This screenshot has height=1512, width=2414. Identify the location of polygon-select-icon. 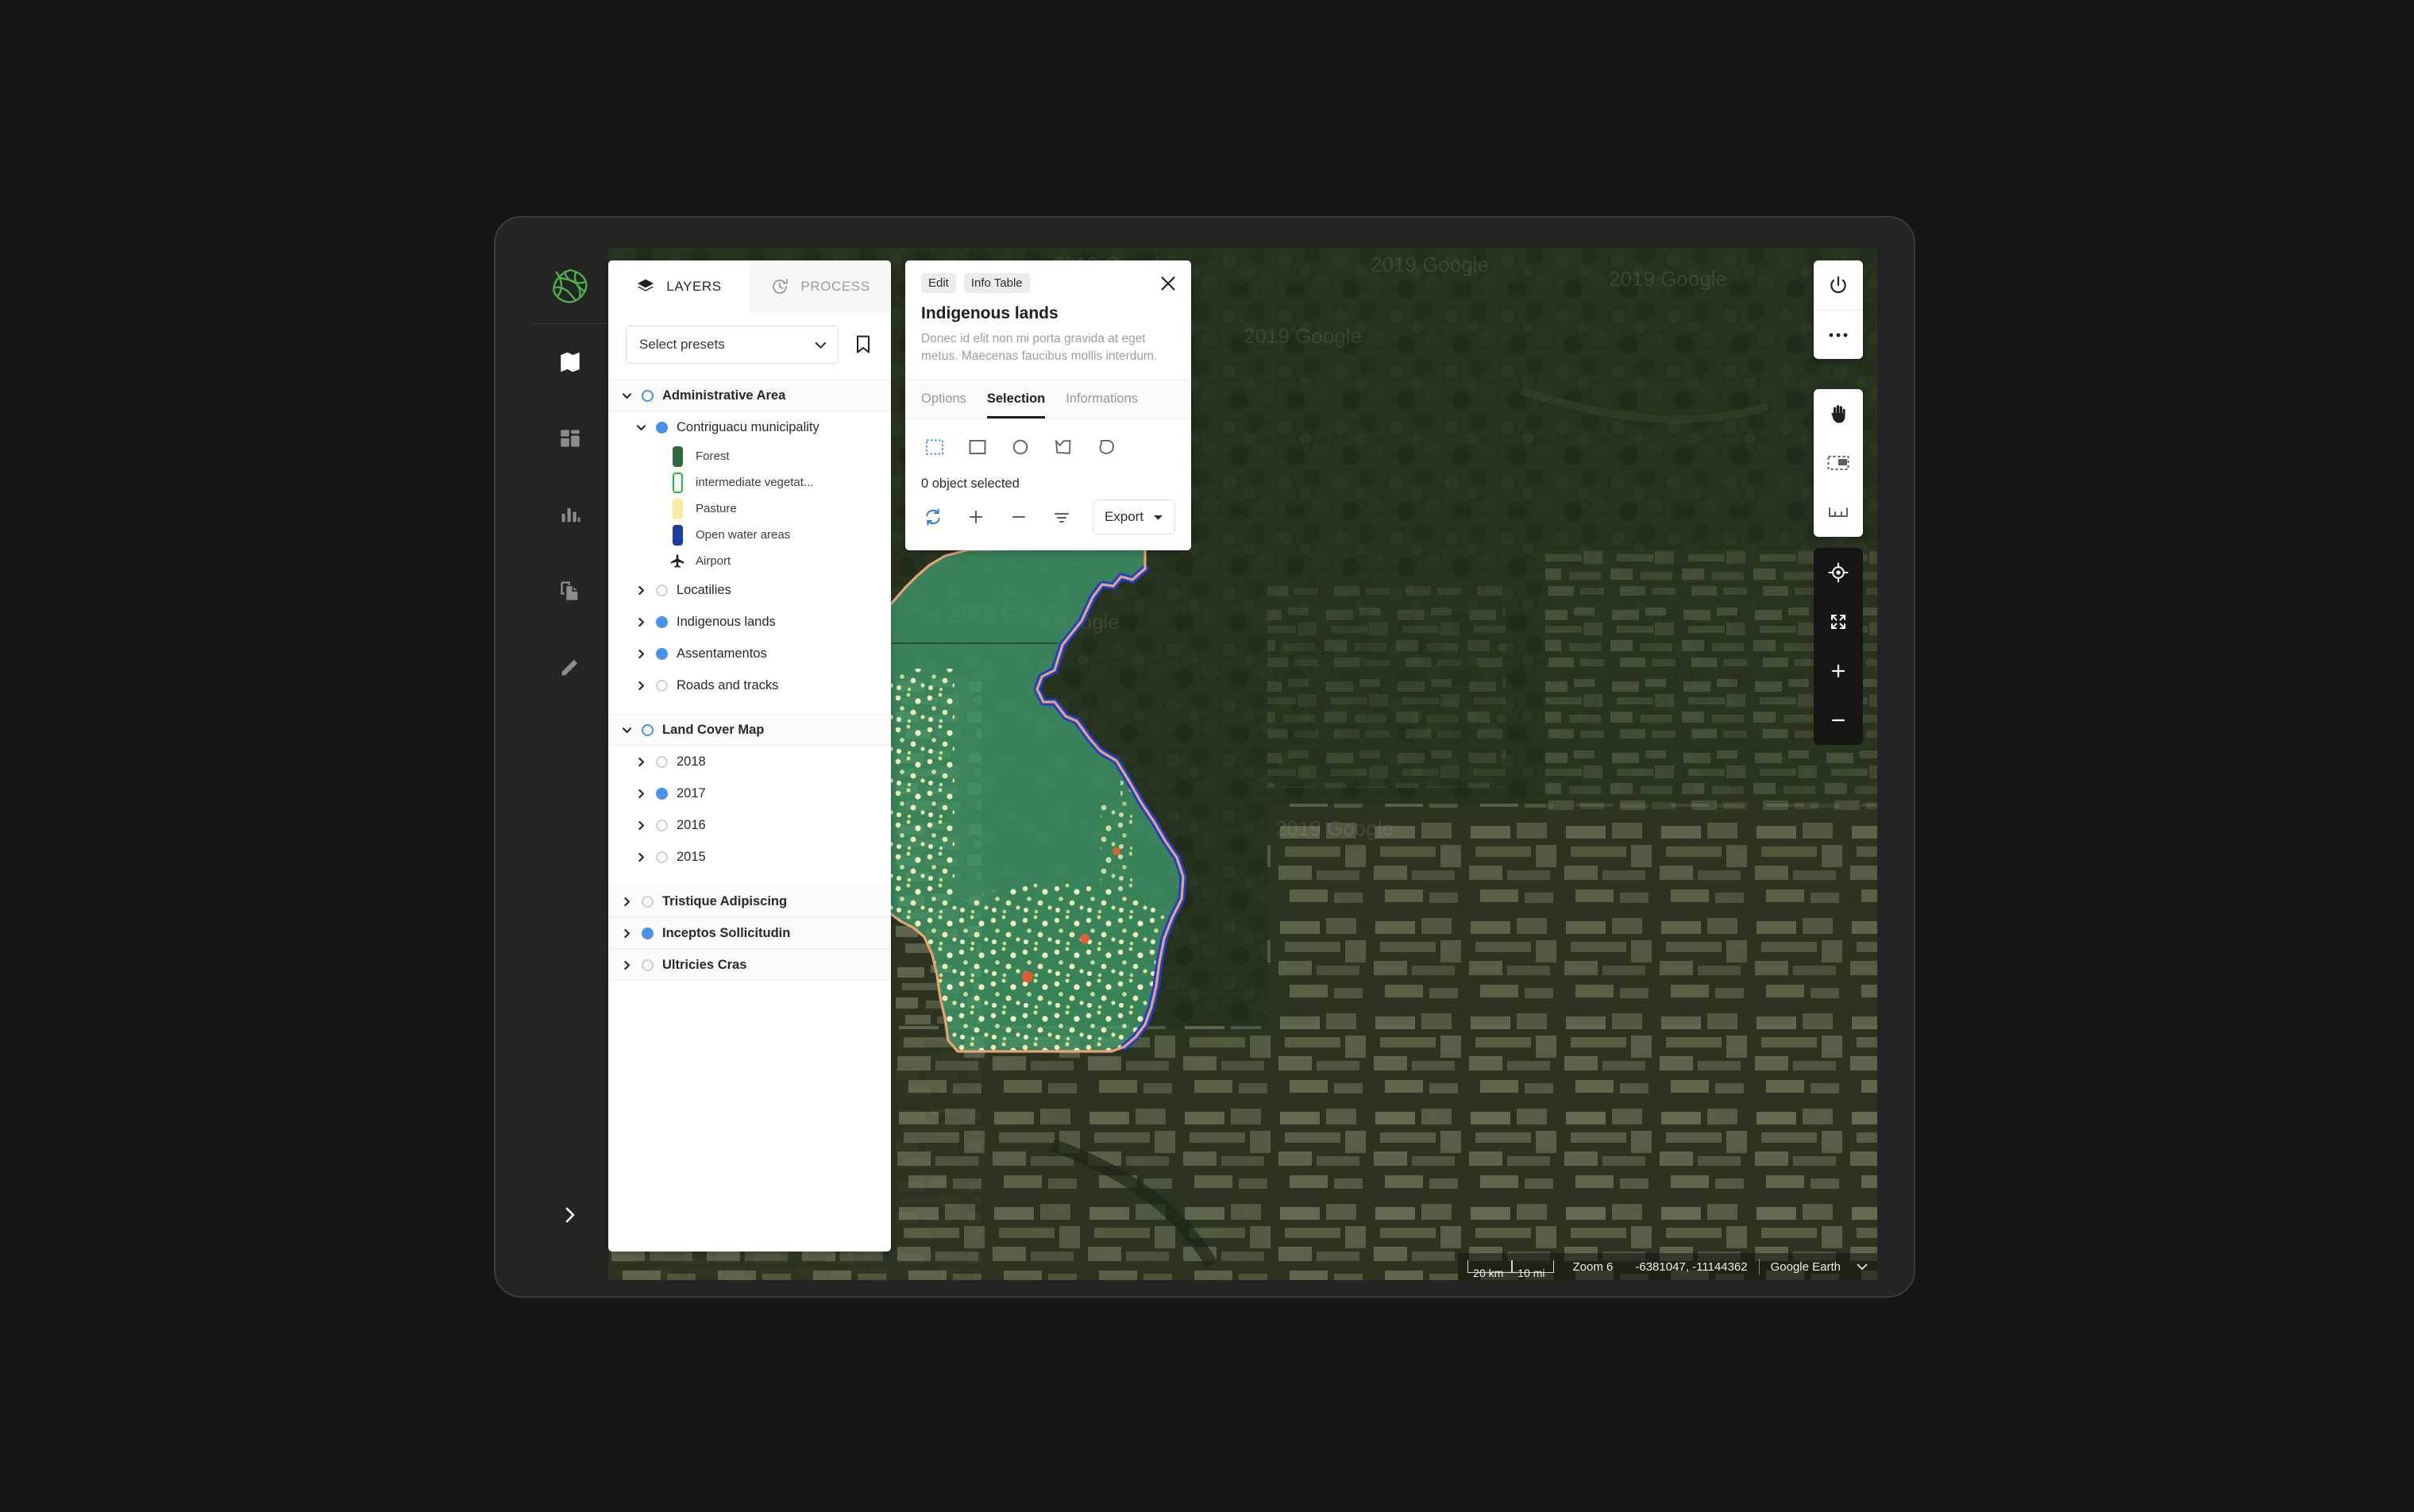
(1063, 448).